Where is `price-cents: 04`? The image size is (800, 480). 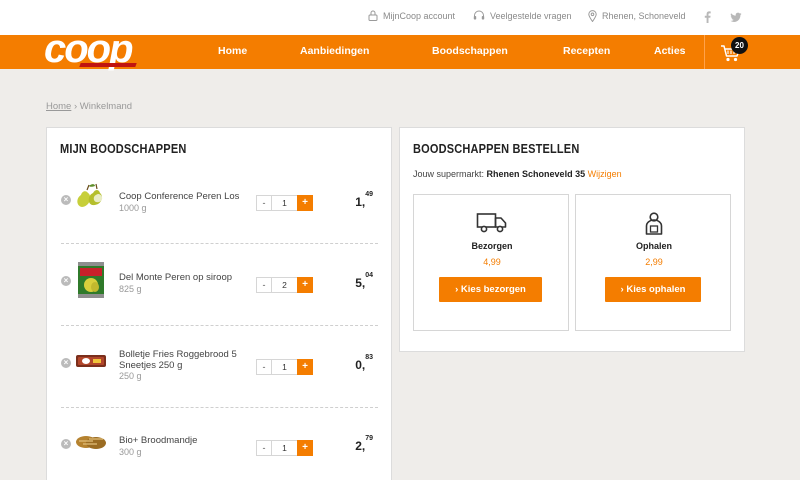 price-cents: 04 is located at coordinates (369, 275).